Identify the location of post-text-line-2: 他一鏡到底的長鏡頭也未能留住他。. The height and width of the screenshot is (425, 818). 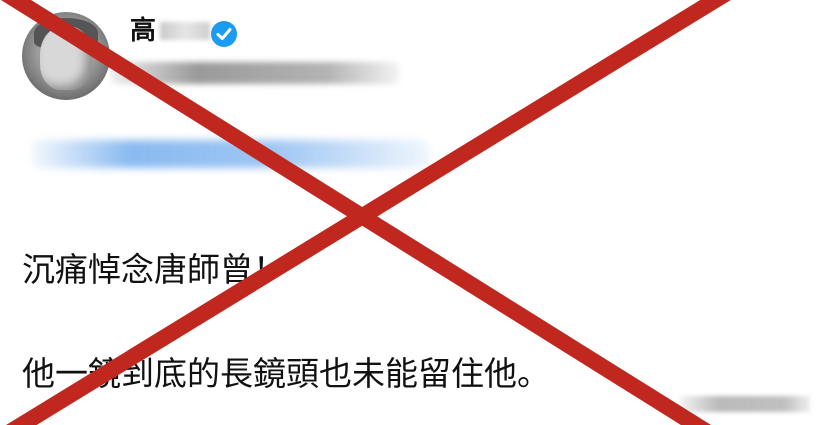
(286, 373).